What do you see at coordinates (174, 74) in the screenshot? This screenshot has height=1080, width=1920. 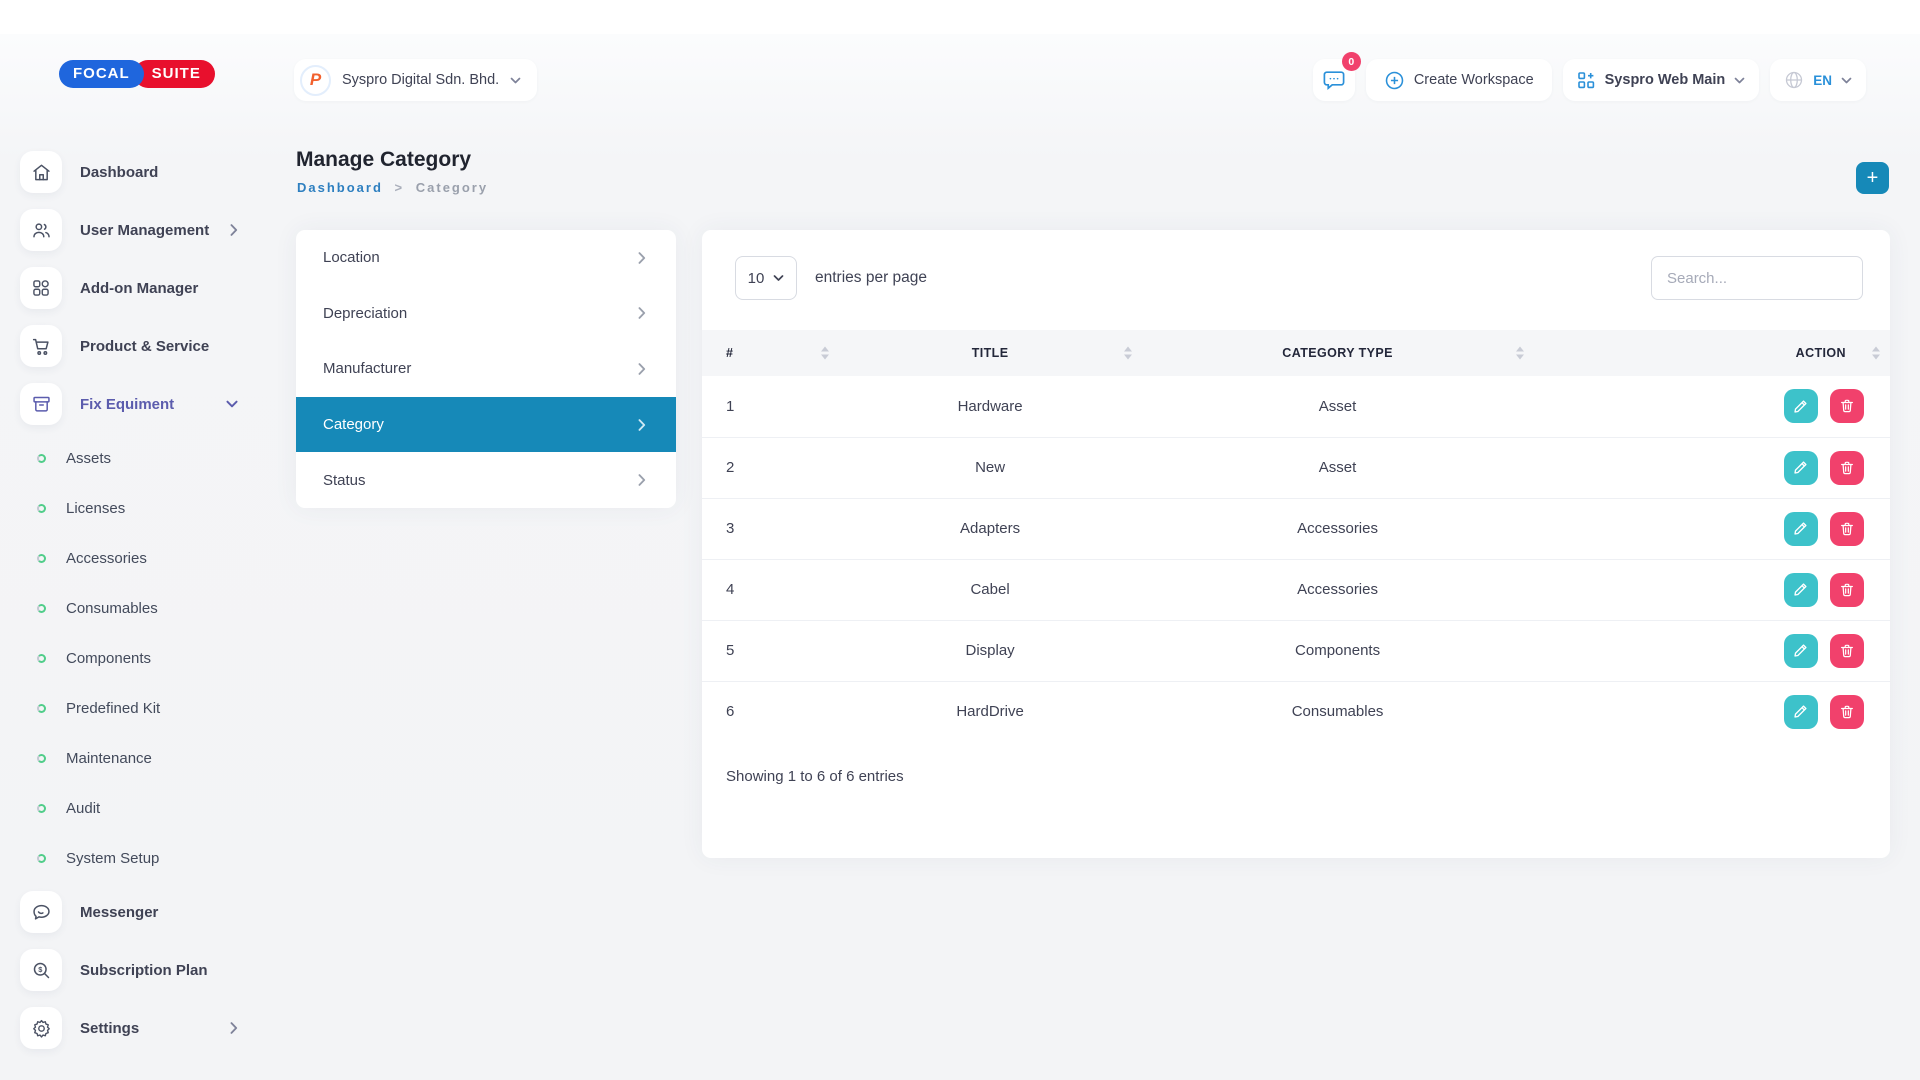 I see `logo-suite: SUITE` at bounding box center [174, 74].